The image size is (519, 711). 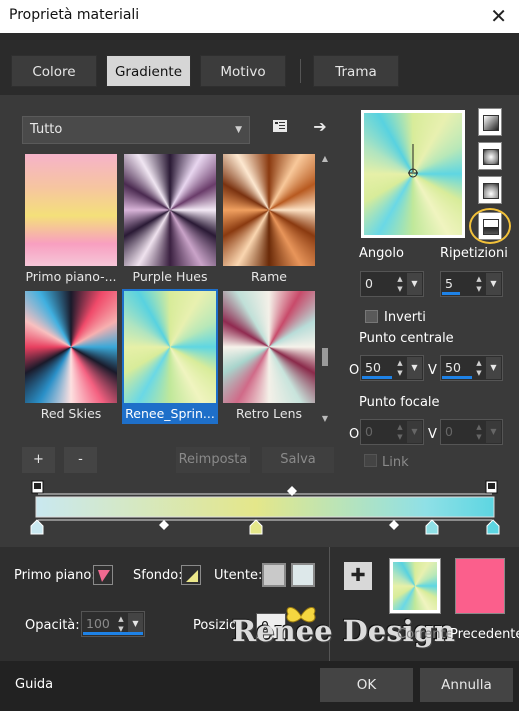 What do you see at coordinates (325, 290) in the screenshot?
I see `gallery-scrollbar: ▲ ▼` at bounding box center [325, 290].